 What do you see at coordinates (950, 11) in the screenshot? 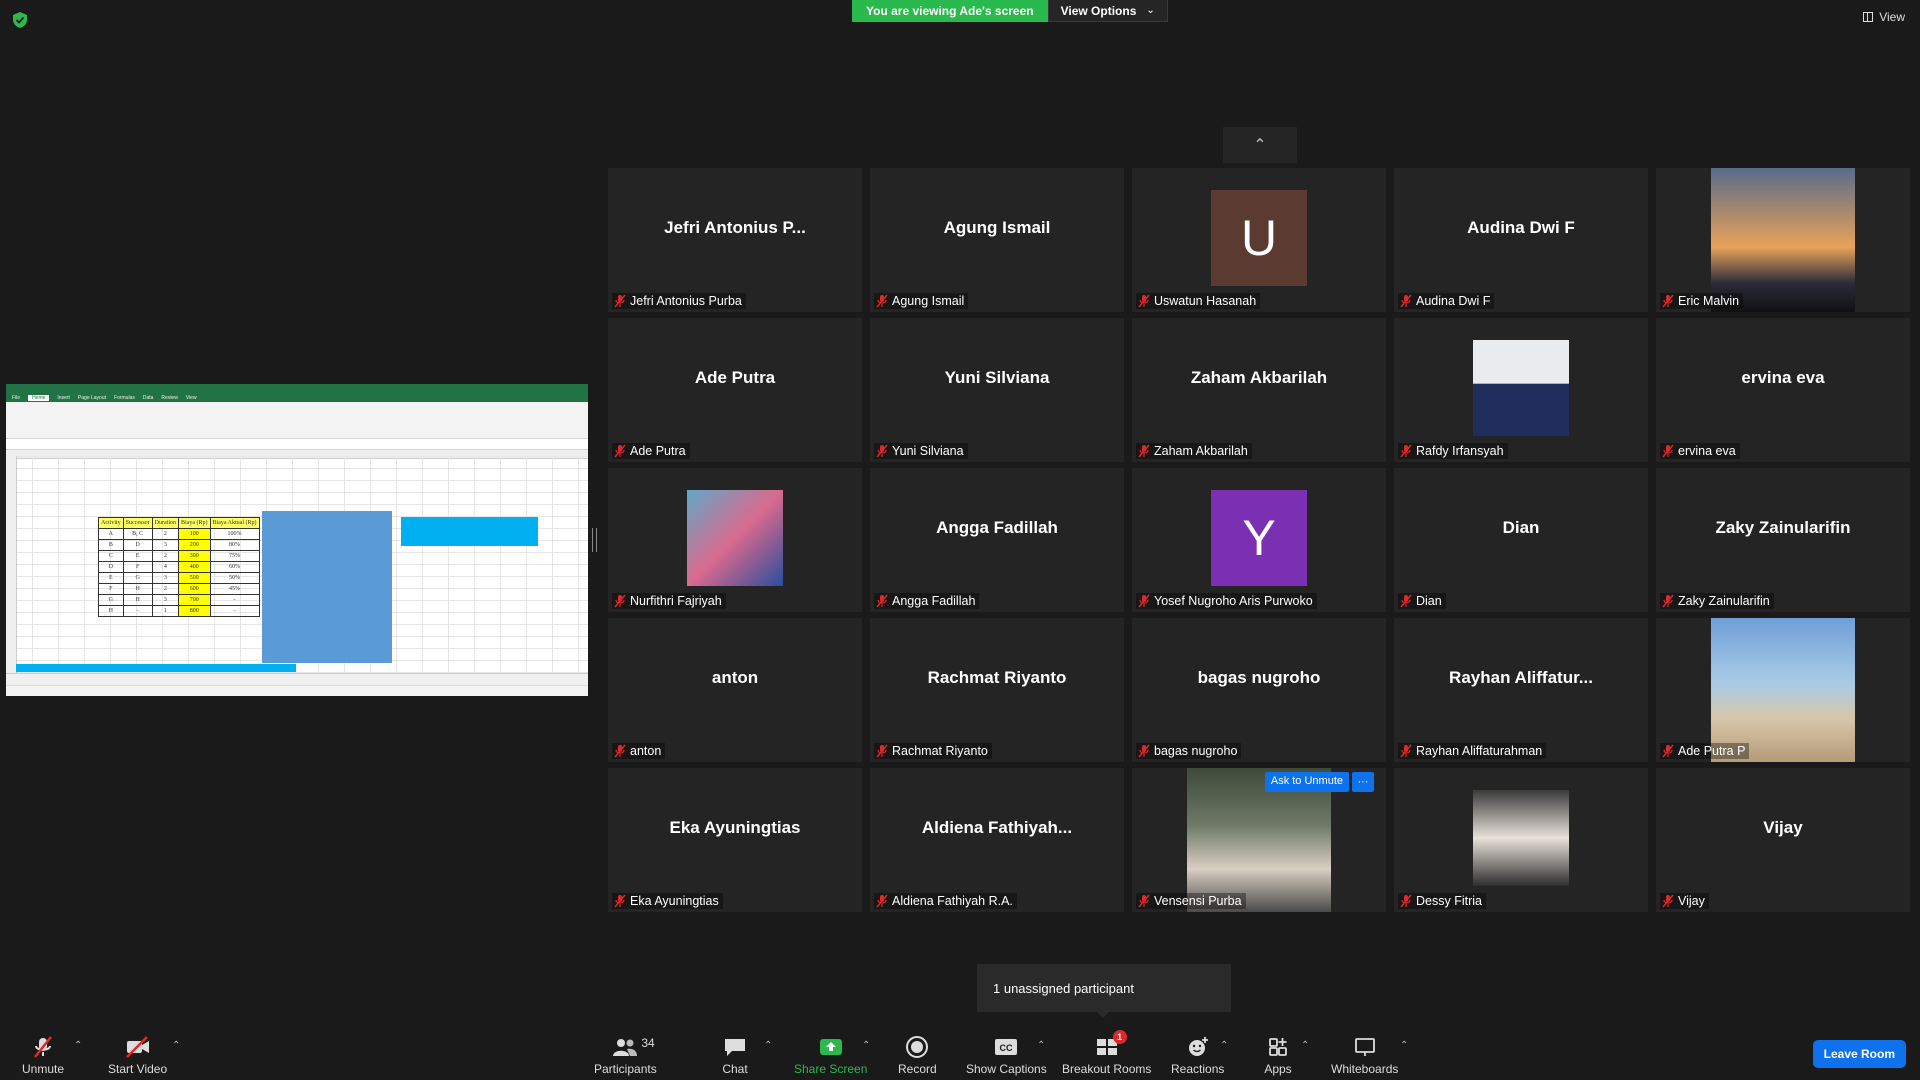
I see `viewing-screen-banner: You are viewing Ade's screen` at bounding box center [950, 11].